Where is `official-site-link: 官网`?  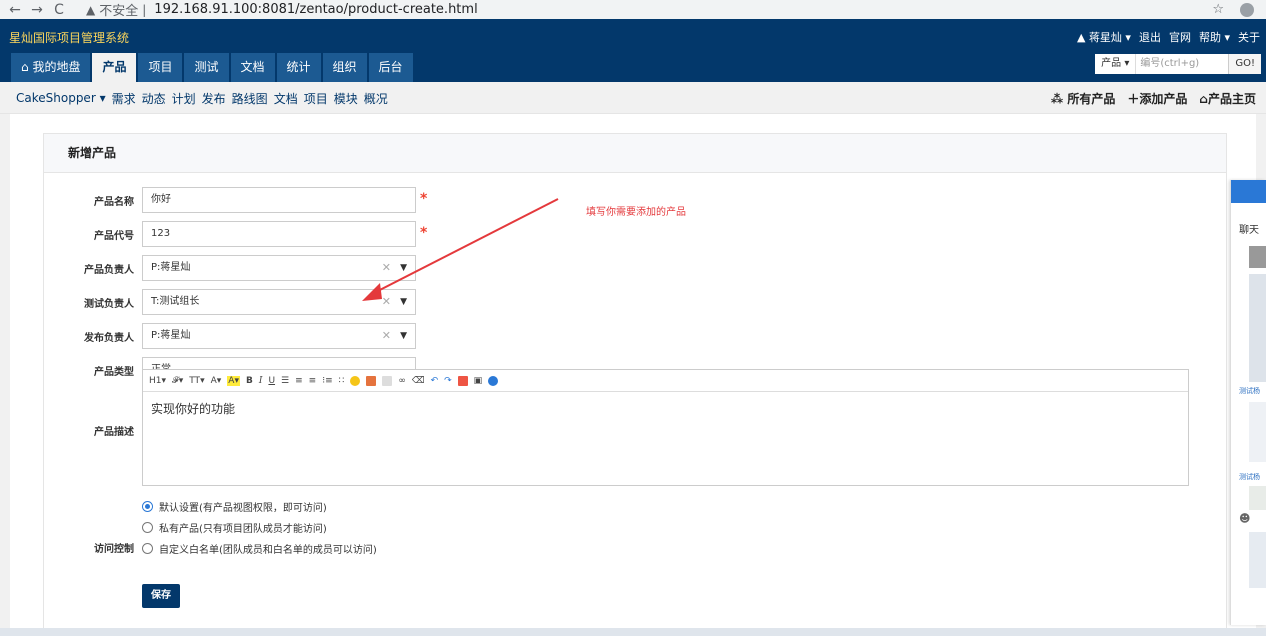
official-site-link: 官网 is located at coordinates (1180, 37).